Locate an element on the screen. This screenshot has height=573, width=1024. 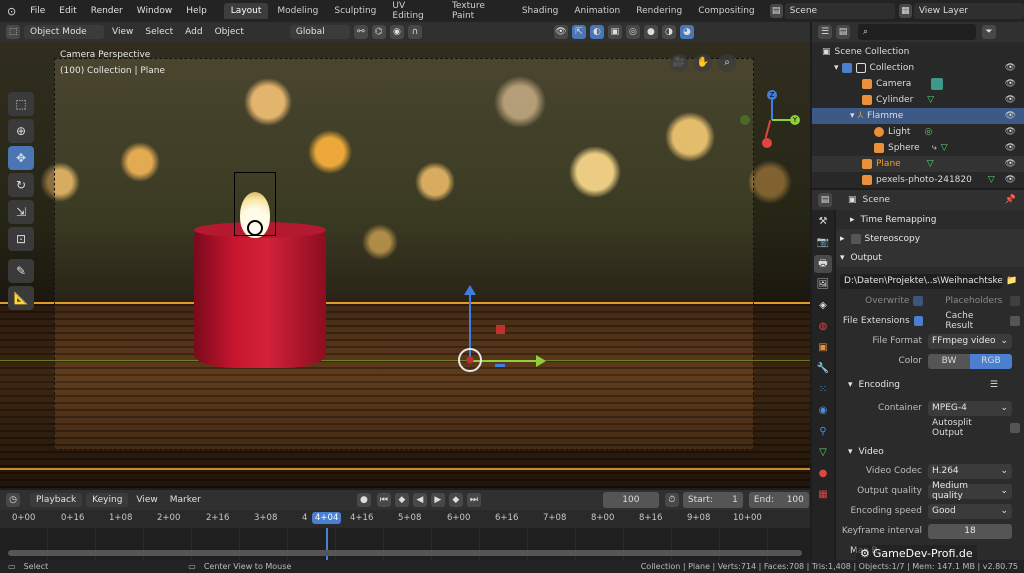
visibility-icon: 👁 is located at coordinates (560, 32).